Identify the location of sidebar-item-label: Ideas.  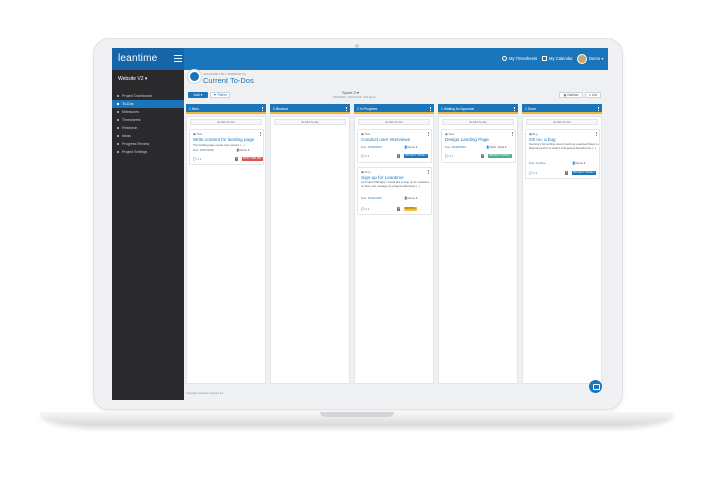
(126, 136).